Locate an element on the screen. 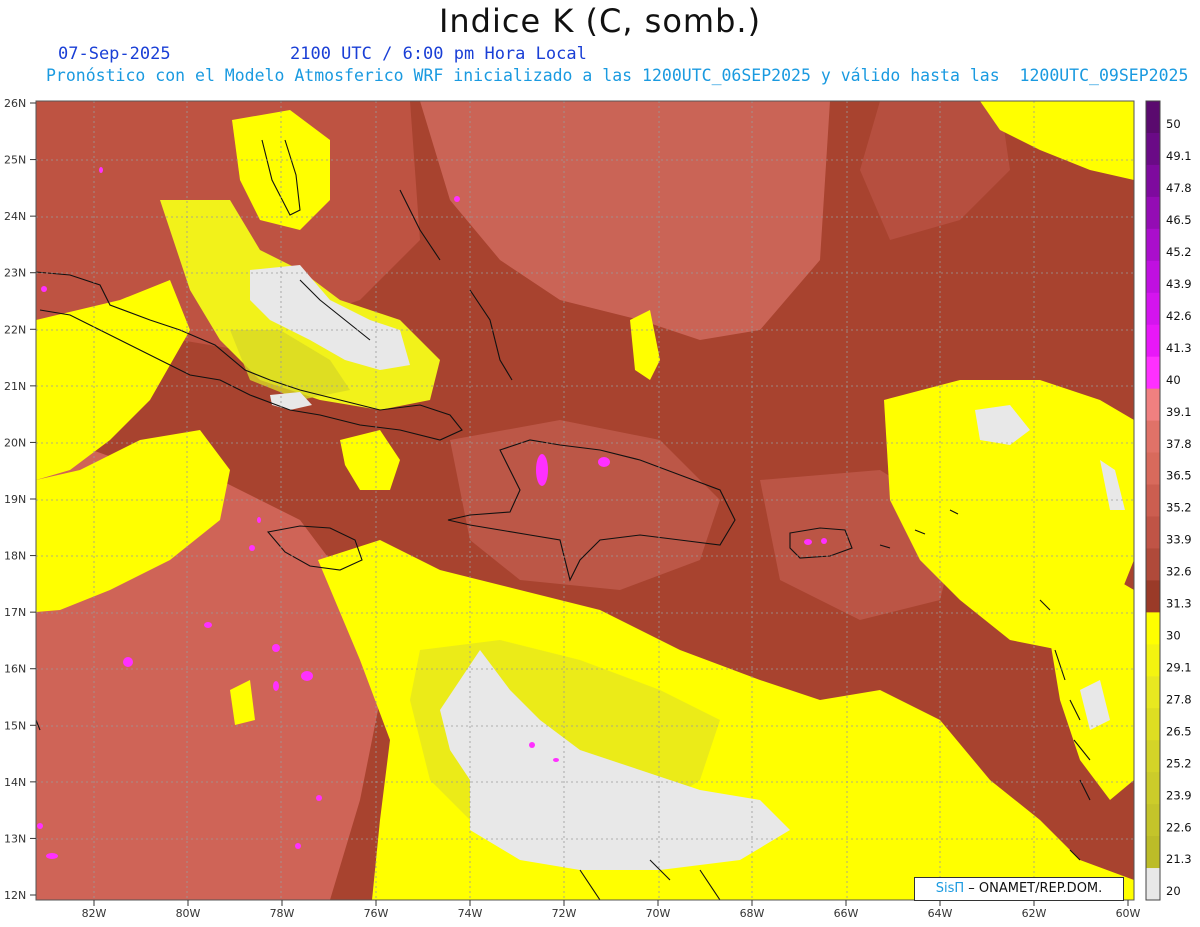 This screenshot has height=927, width=1200. credit-text: – ONAMET/REP.DOM. is located at coordinates (1033, 888).